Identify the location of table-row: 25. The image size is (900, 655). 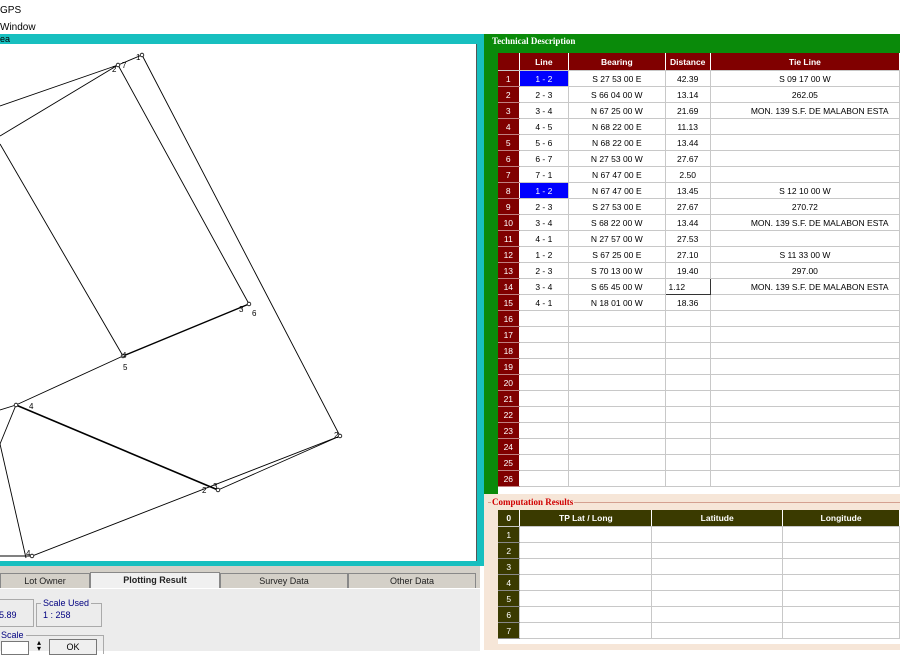
(699, 462).